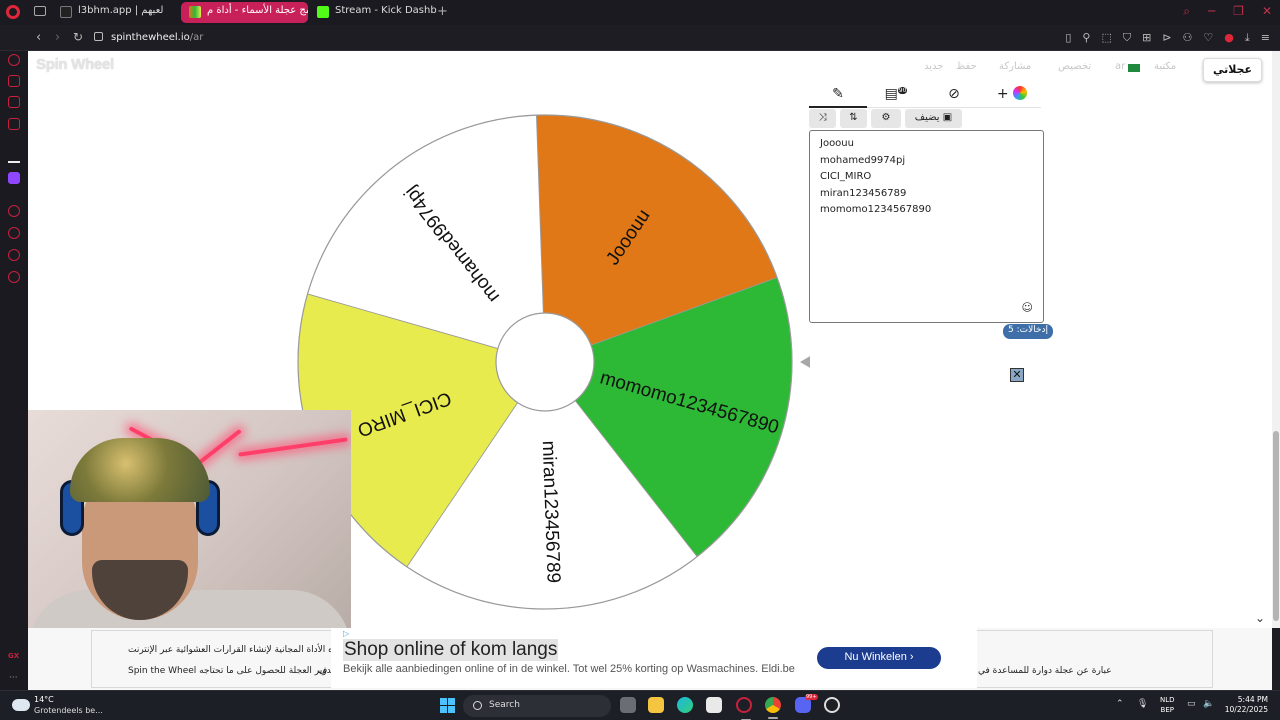 This screenshot has width=1280, height=720. I want to click on settings-icon, so click(14, 277).